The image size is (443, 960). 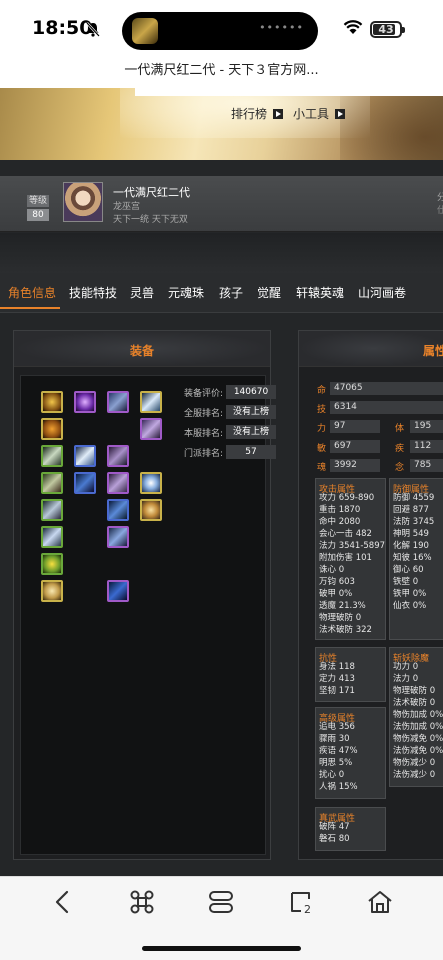 I want to click on character-name: 一代满尺红二代, so click(x=151, y=192).